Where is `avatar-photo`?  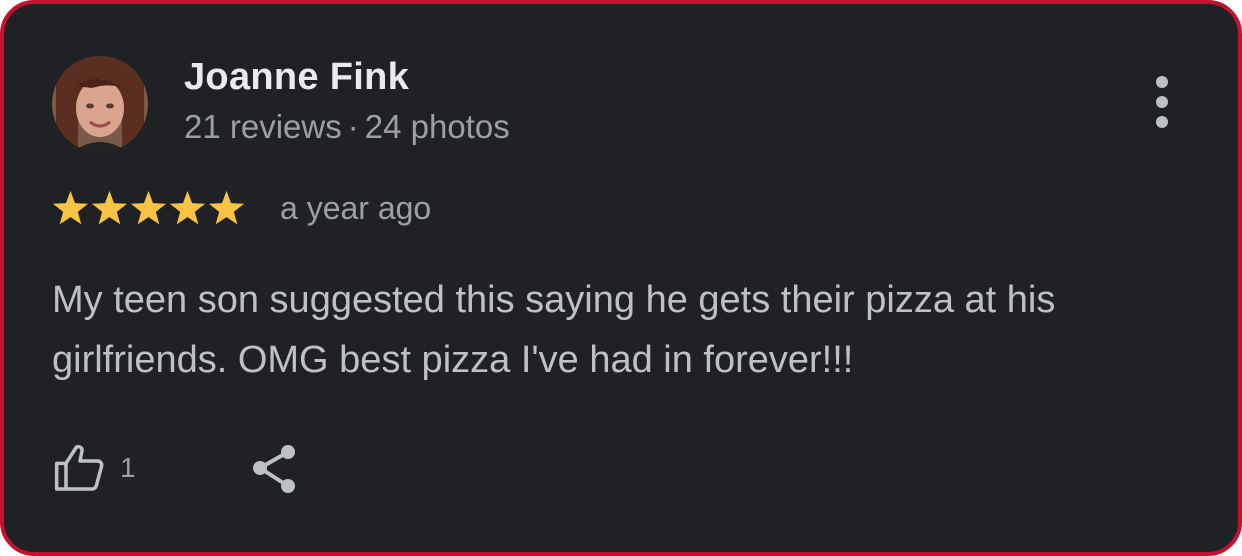
avatar-photo is located at coordinates (100, 104).